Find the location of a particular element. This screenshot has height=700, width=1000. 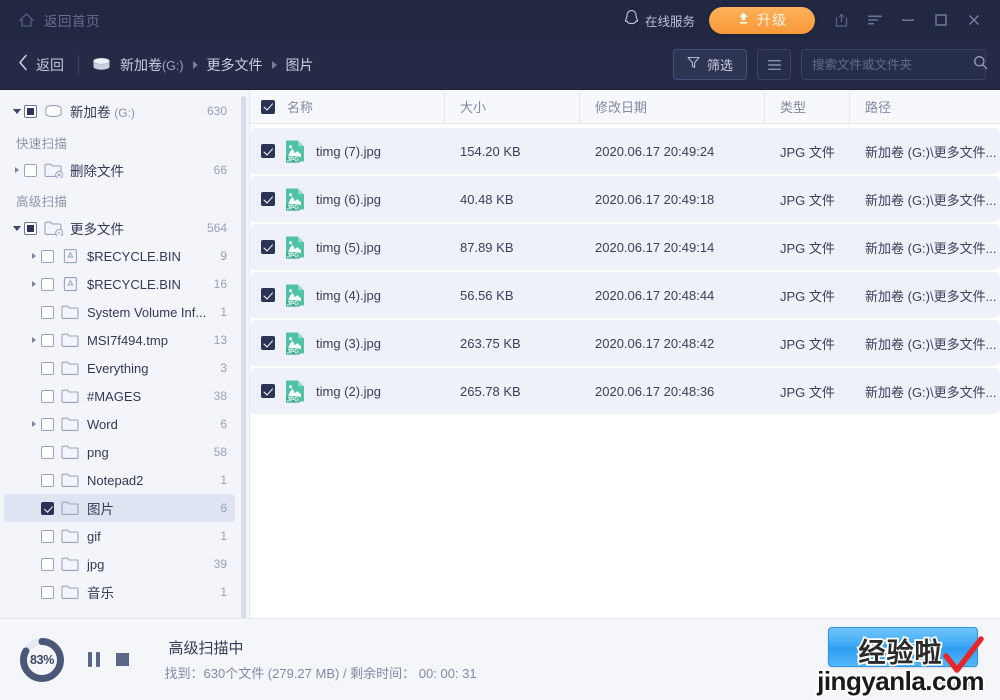

stop-icon is located at coordinates (122, 659).